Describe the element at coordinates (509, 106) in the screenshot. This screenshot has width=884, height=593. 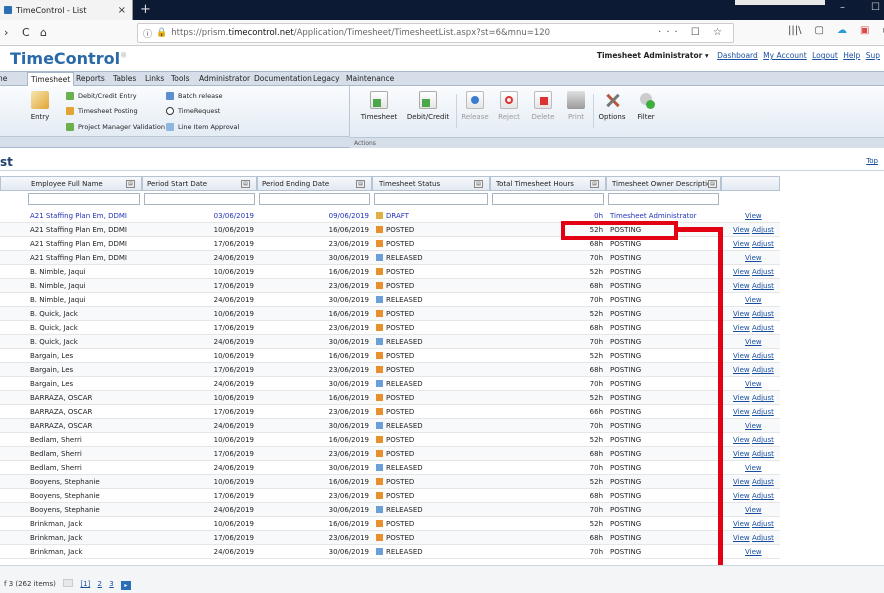
I see `reject-button: Reject` at that location.